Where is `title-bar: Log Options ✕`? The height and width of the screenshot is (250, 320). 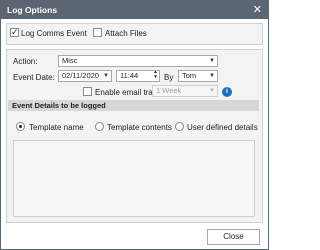
title-bar: Log Options ✕ is located at coordinates (134, 10).